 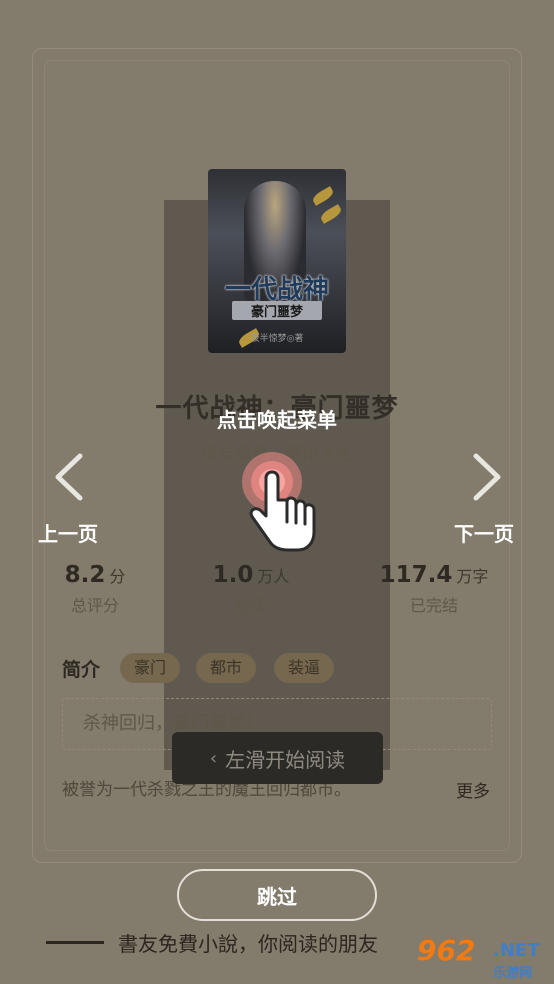 What do you see at coordinates (233, 575) in the screenshot?
I see `stat-value: 1.0` at bounding box center [233, 575].